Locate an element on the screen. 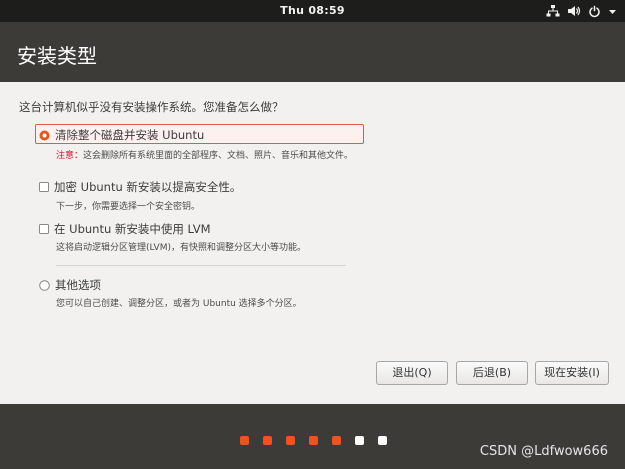 This screenshot has height=469, width=625. option-lvm-label: 在 Ubuntu 新安装中使用 LVM is located at coordinates (132, 229).